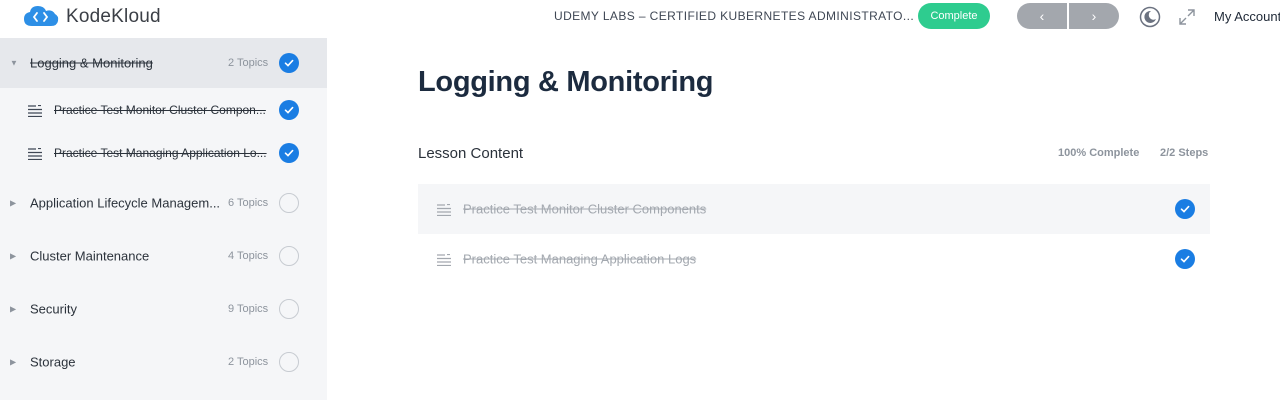 This screenshot has height=400, width=1280. What do you see at coordinates (248, 256) in the screenshot?
I see `topic-count: 4 Topics` at bounding box center [248, 256].